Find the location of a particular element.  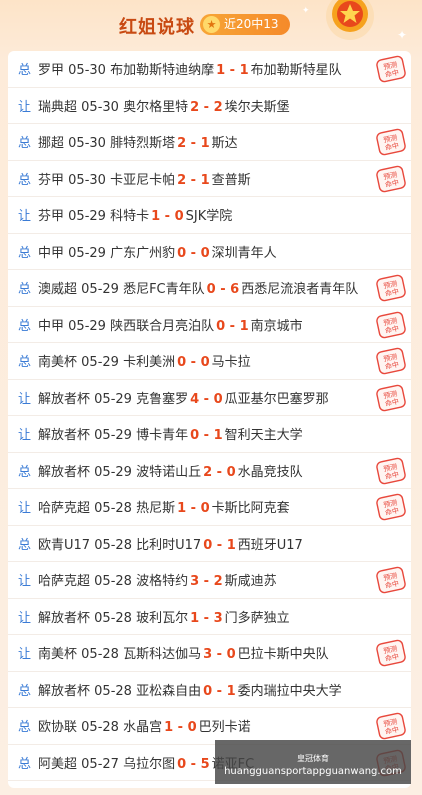

away-score: 6 is located at coordinates (235, 290).